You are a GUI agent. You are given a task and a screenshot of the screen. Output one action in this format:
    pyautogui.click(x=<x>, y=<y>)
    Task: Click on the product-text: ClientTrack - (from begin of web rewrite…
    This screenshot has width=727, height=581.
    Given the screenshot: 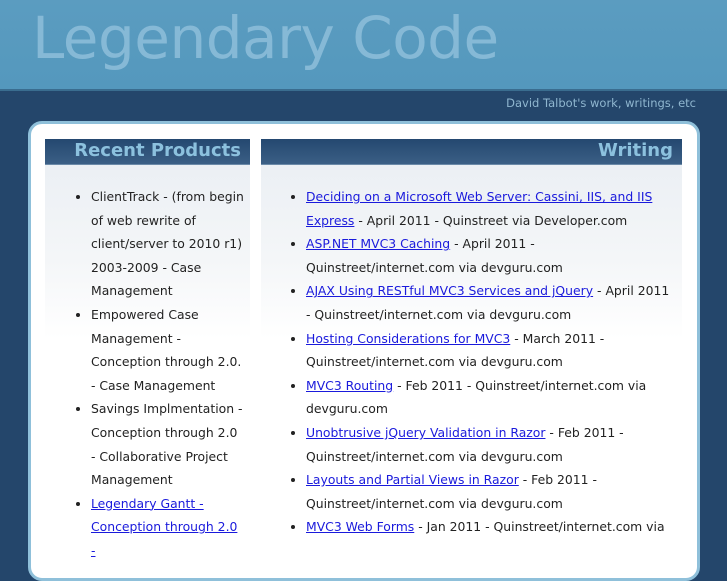 What is the action you would take?
    pyautogui.click(x=167, y=244)
    